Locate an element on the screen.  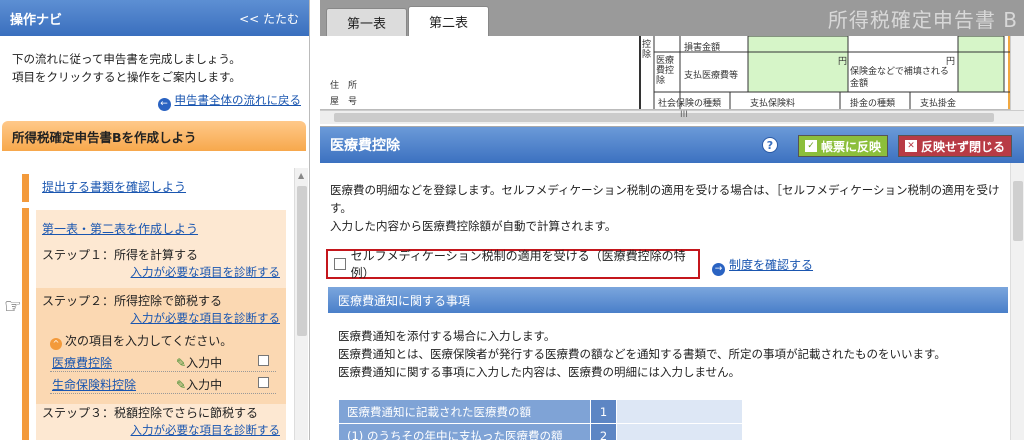
hand-pointer-icon: ☞ is located at coordinates (13, 306).